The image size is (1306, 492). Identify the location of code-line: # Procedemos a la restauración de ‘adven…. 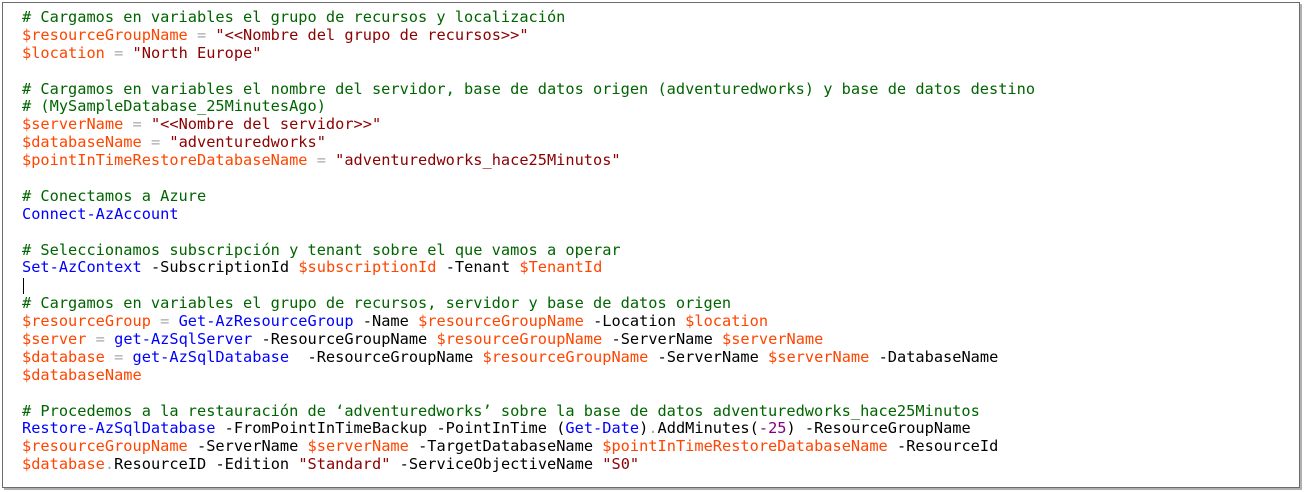
(528, 411).